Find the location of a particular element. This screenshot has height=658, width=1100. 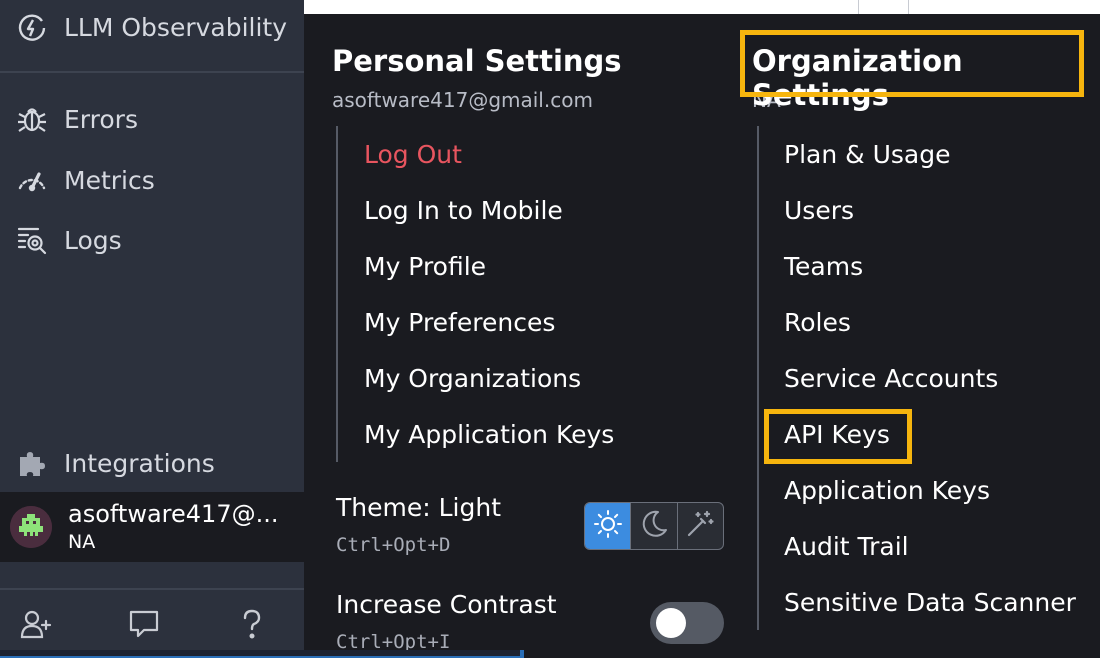

sidebar-item-label: Logs is located at coordinates (93, 240).